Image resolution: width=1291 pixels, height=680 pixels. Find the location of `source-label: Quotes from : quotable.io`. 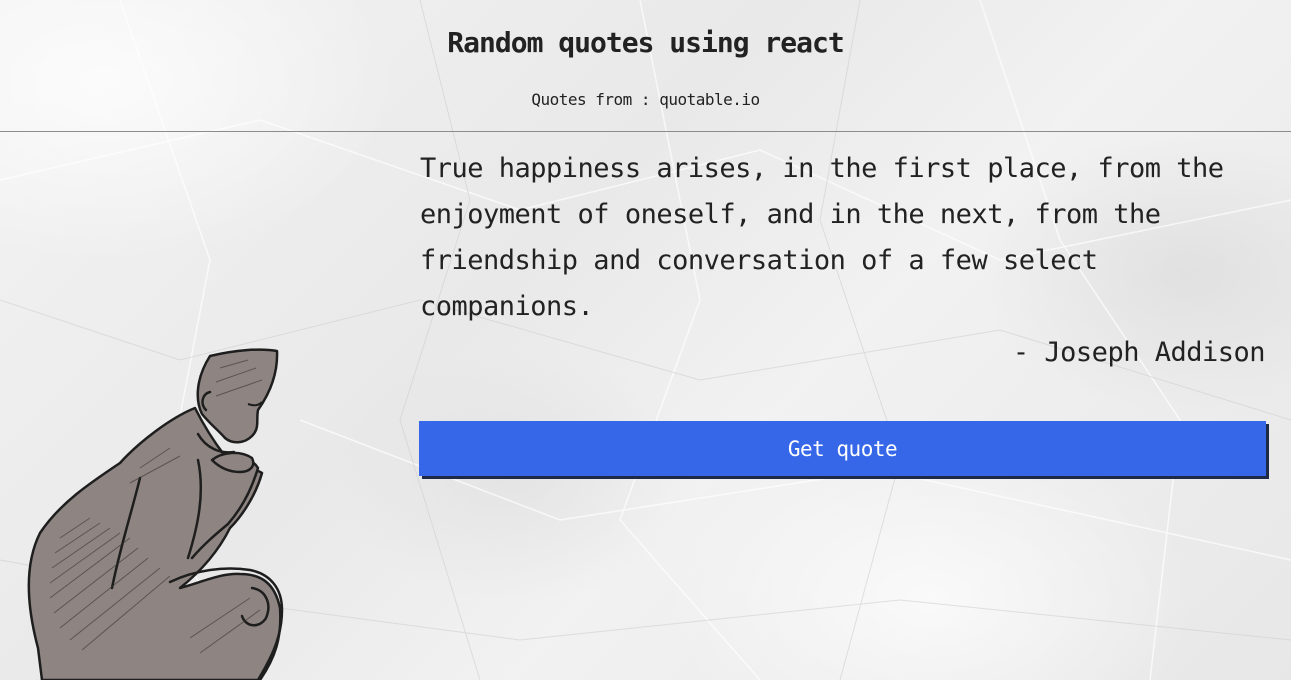

source-label: Quotes from : quotable.io is located at coordinates (645, 99).